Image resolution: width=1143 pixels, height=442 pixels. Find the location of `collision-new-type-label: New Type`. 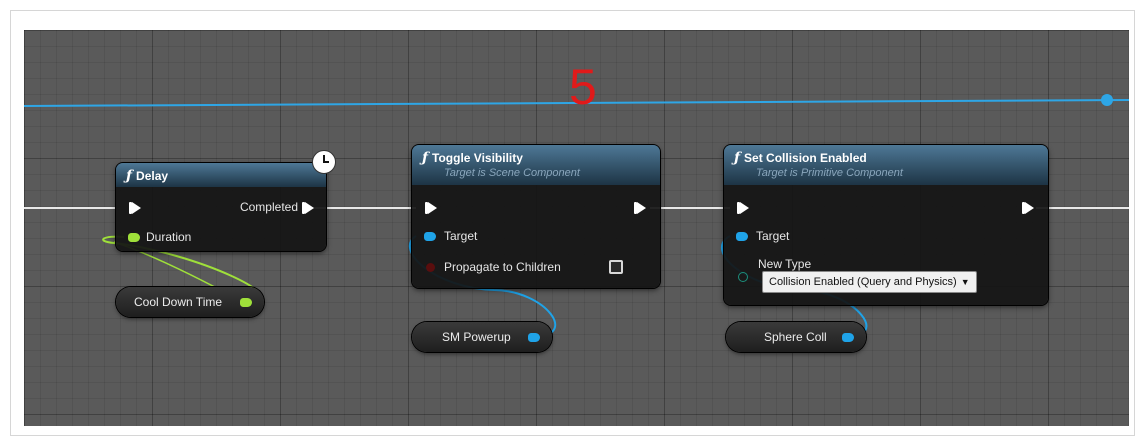

collision-new-type-label: New Type is located at coordinates (785, 264).